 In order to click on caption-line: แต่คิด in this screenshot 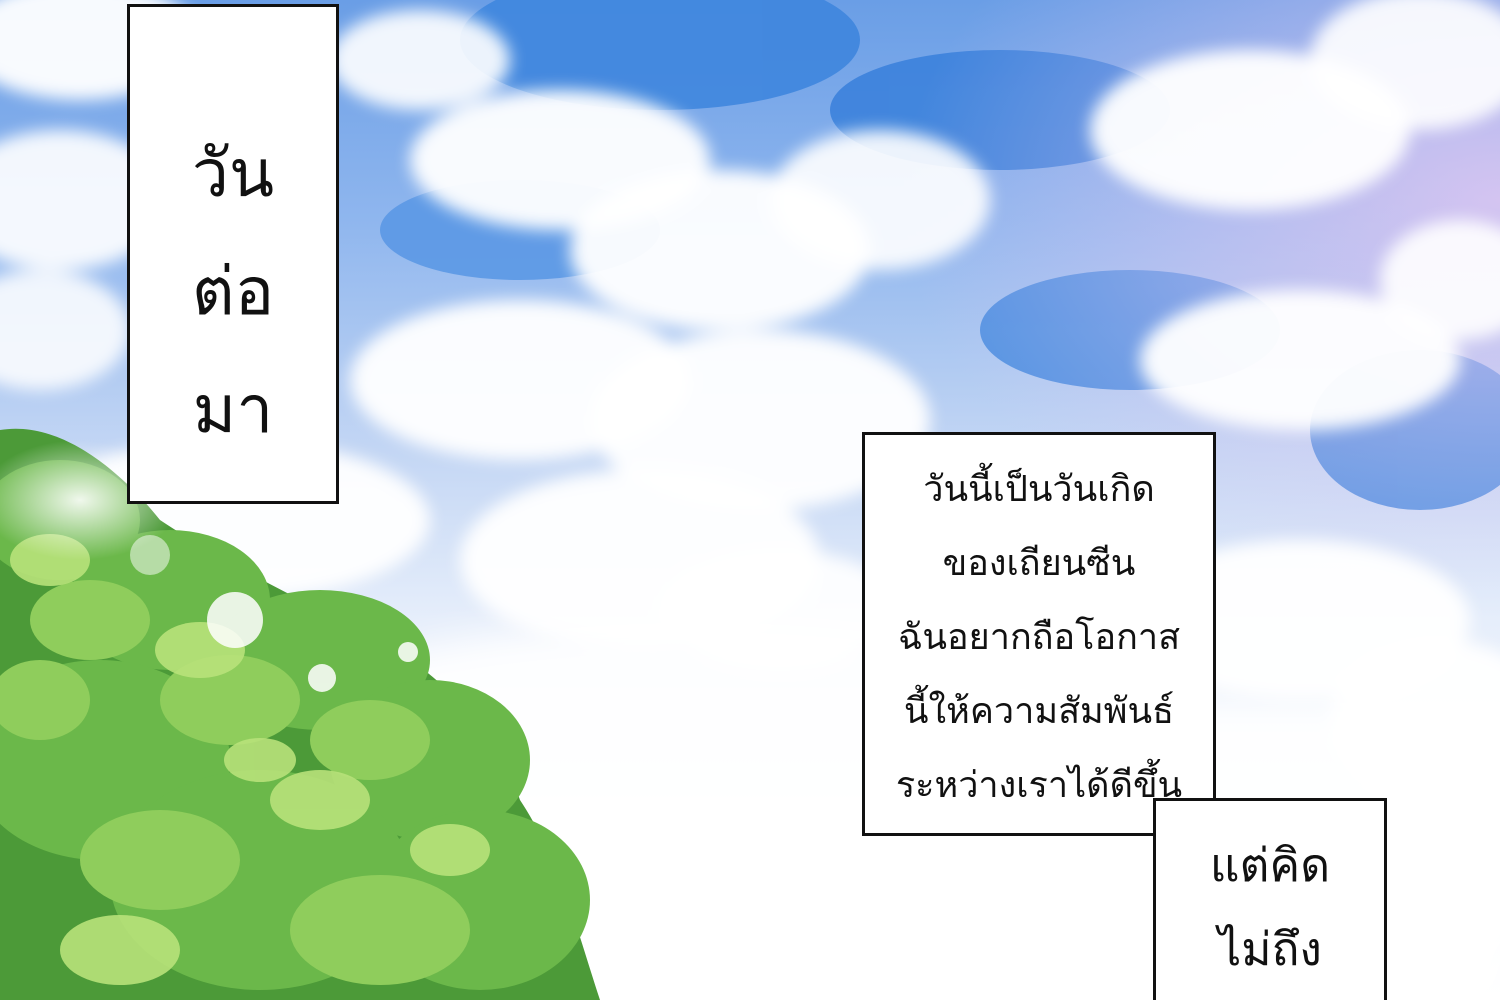, I will do `click(1270, 865)`.